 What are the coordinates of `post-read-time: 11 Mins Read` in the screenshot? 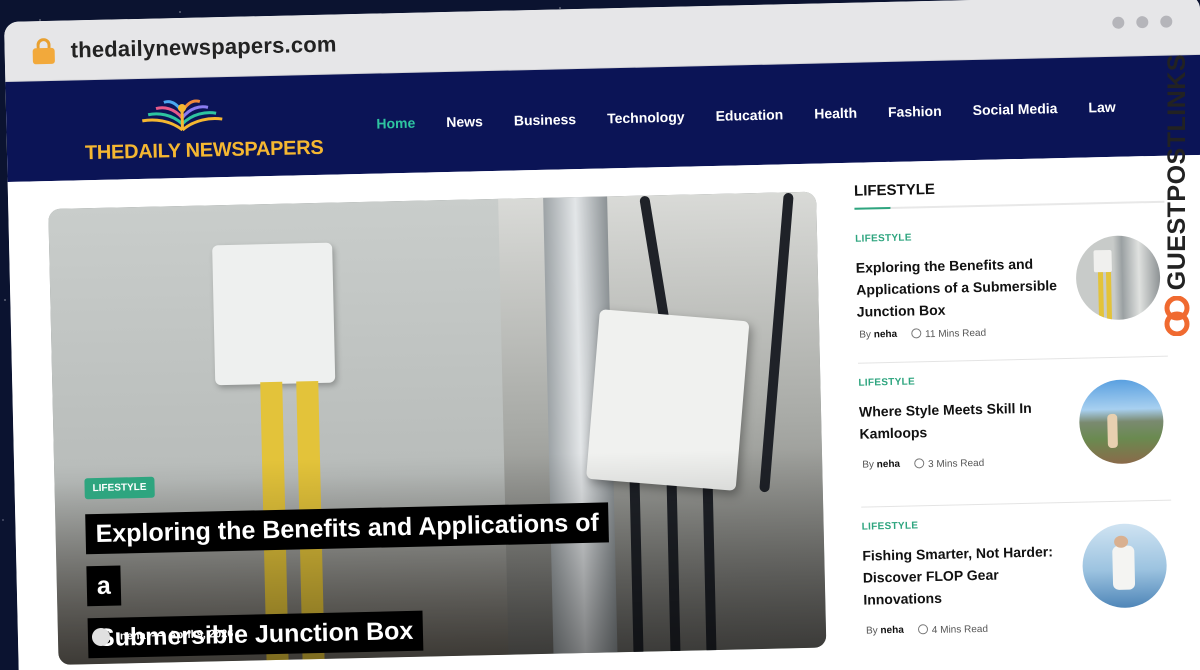 It's located at (956, 334).